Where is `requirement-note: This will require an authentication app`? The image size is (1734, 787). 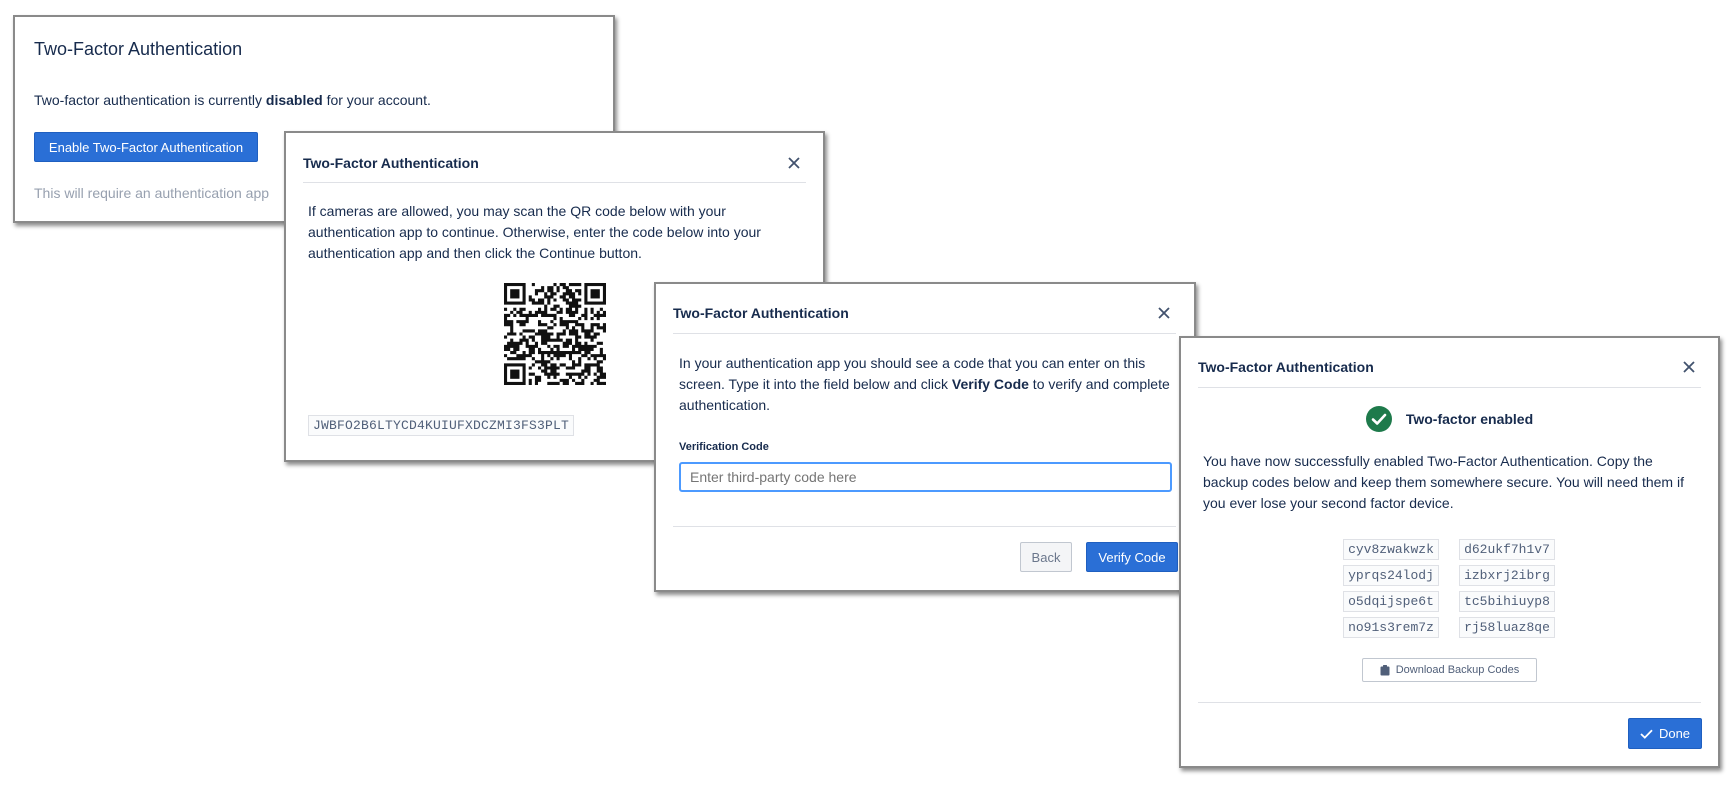
requirement-note: This will require an authentication app is located at coordinates (152, 193).